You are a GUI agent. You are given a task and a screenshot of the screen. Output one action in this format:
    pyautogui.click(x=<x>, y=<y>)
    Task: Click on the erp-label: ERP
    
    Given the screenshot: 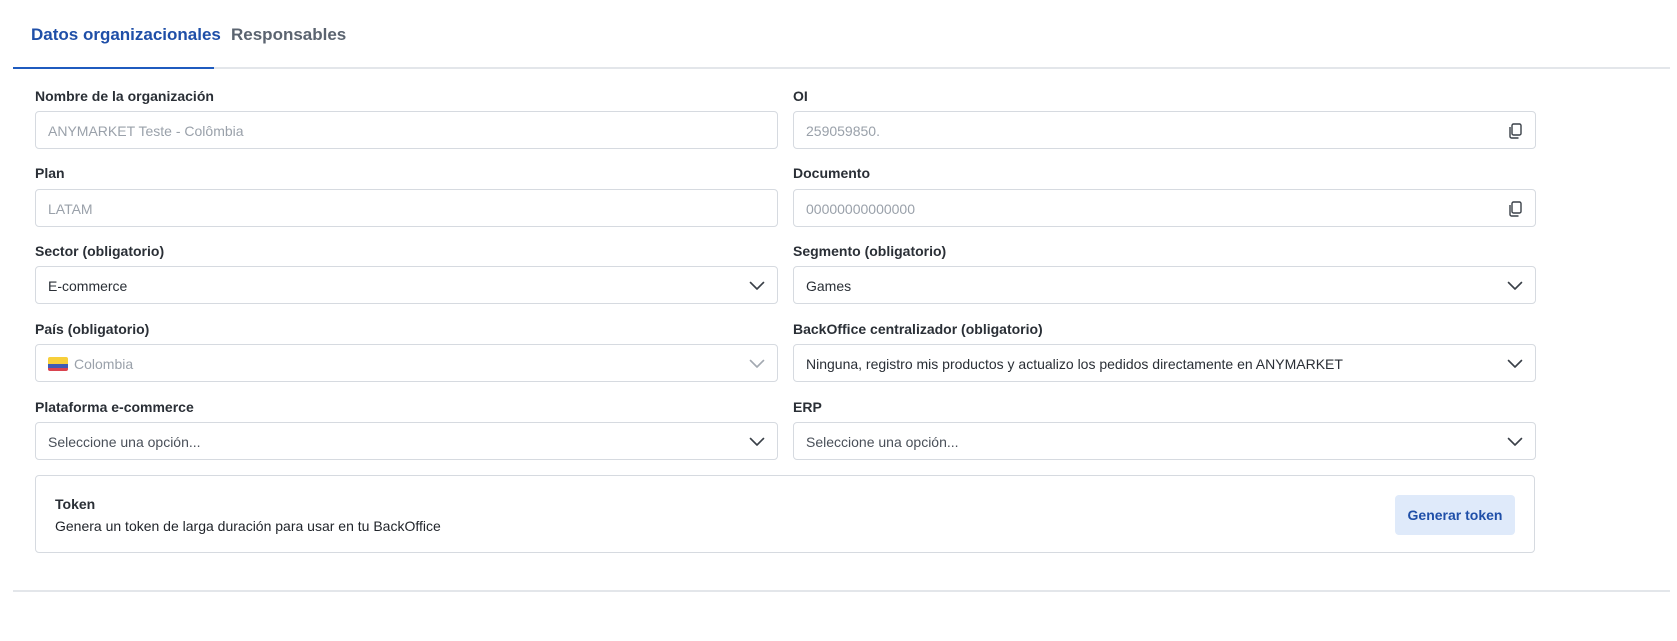 What is the action you would take?
    pyautogui.click(x=807, y=407)
    